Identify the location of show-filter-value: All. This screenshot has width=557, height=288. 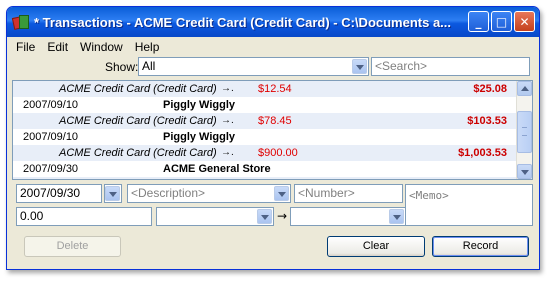
(149, 66).